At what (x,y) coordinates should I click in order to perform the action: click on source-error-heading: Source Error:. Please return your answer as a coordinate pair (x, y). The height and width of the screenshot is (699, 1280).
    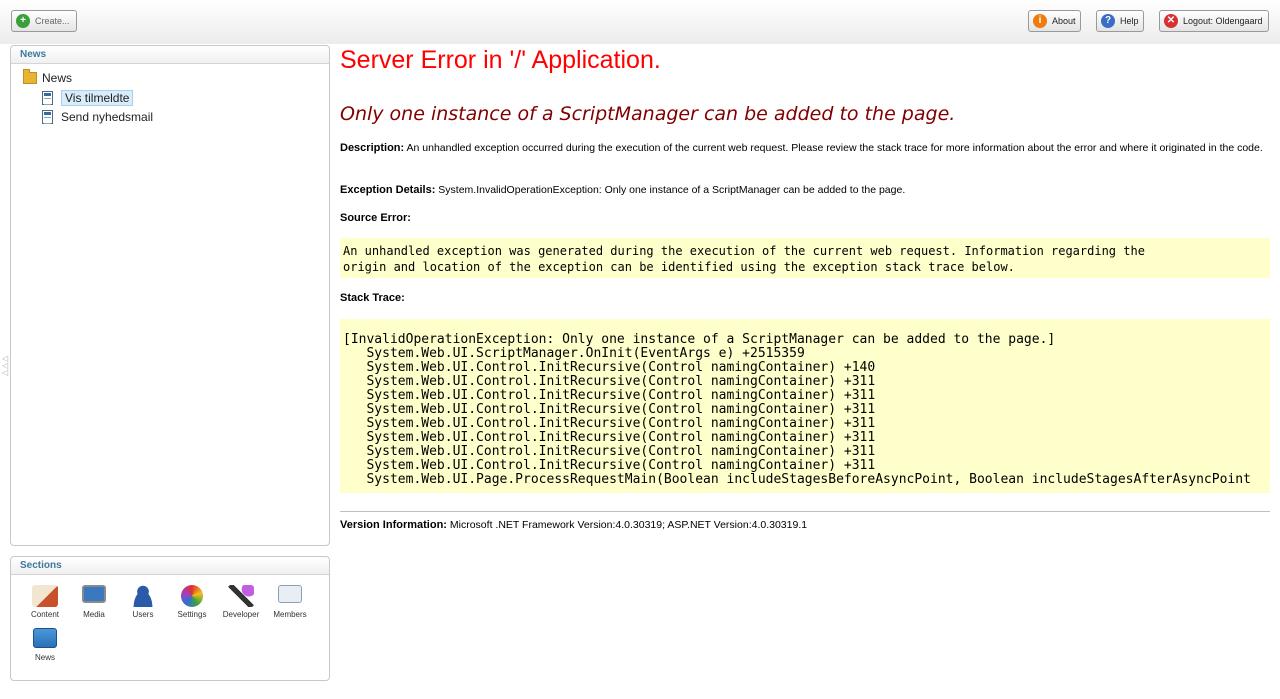
    Looking at the image, I should click on (375, 218).